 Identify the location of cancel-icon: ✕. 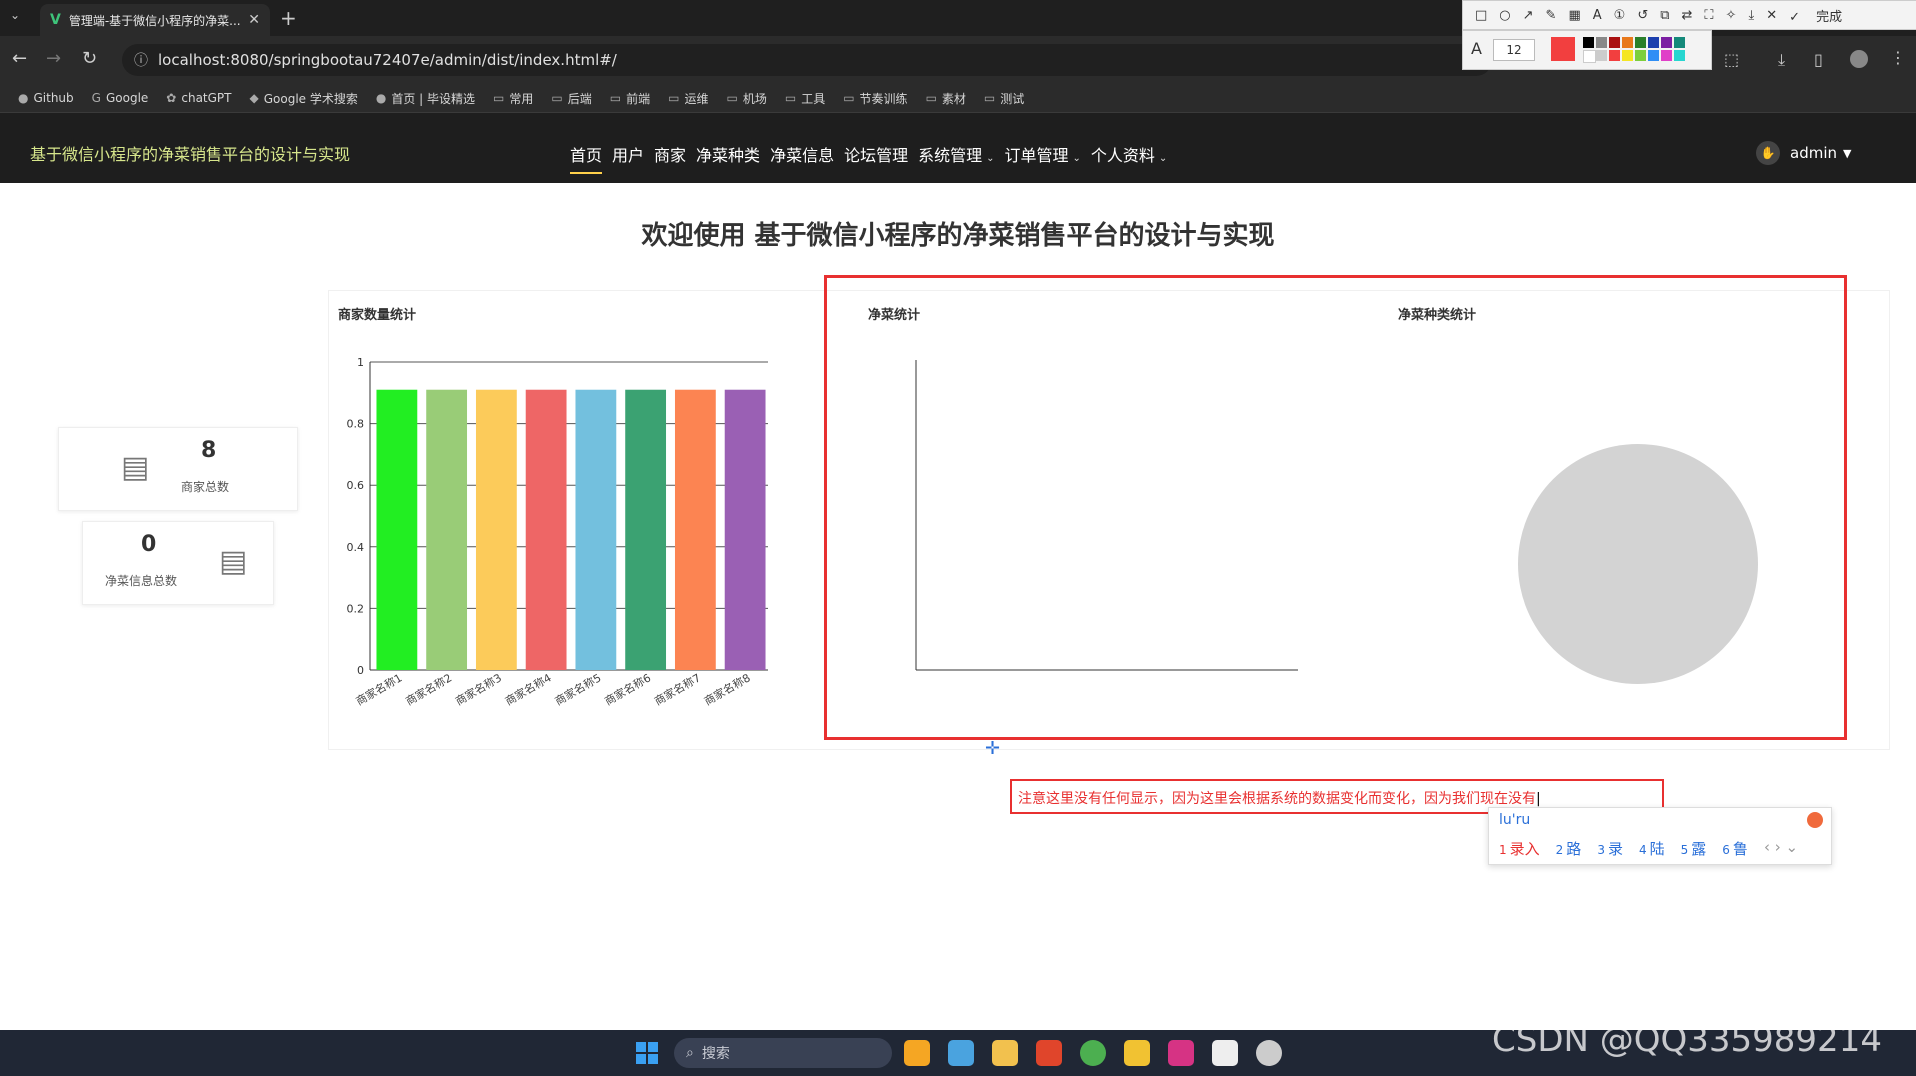
(1771, 15).